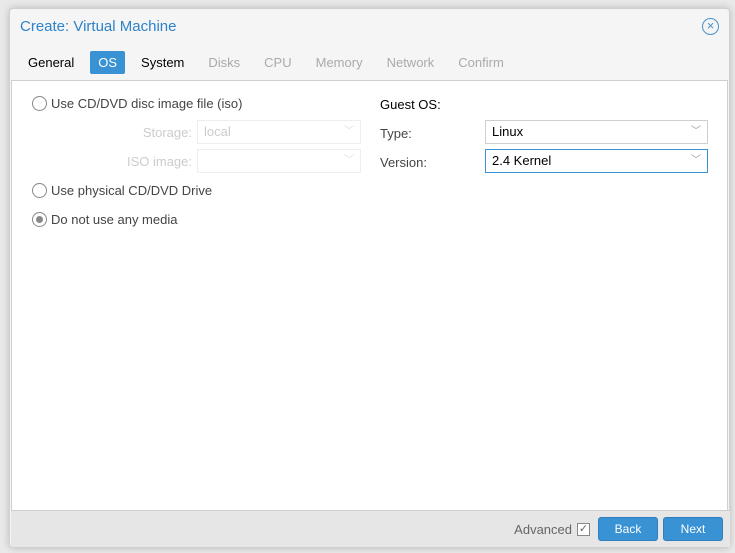  What do you see at coordinates (98, 26) in the screenshot?
I see `dialog-title: Create: Virtual Machine` at bounding box center [98, 26].